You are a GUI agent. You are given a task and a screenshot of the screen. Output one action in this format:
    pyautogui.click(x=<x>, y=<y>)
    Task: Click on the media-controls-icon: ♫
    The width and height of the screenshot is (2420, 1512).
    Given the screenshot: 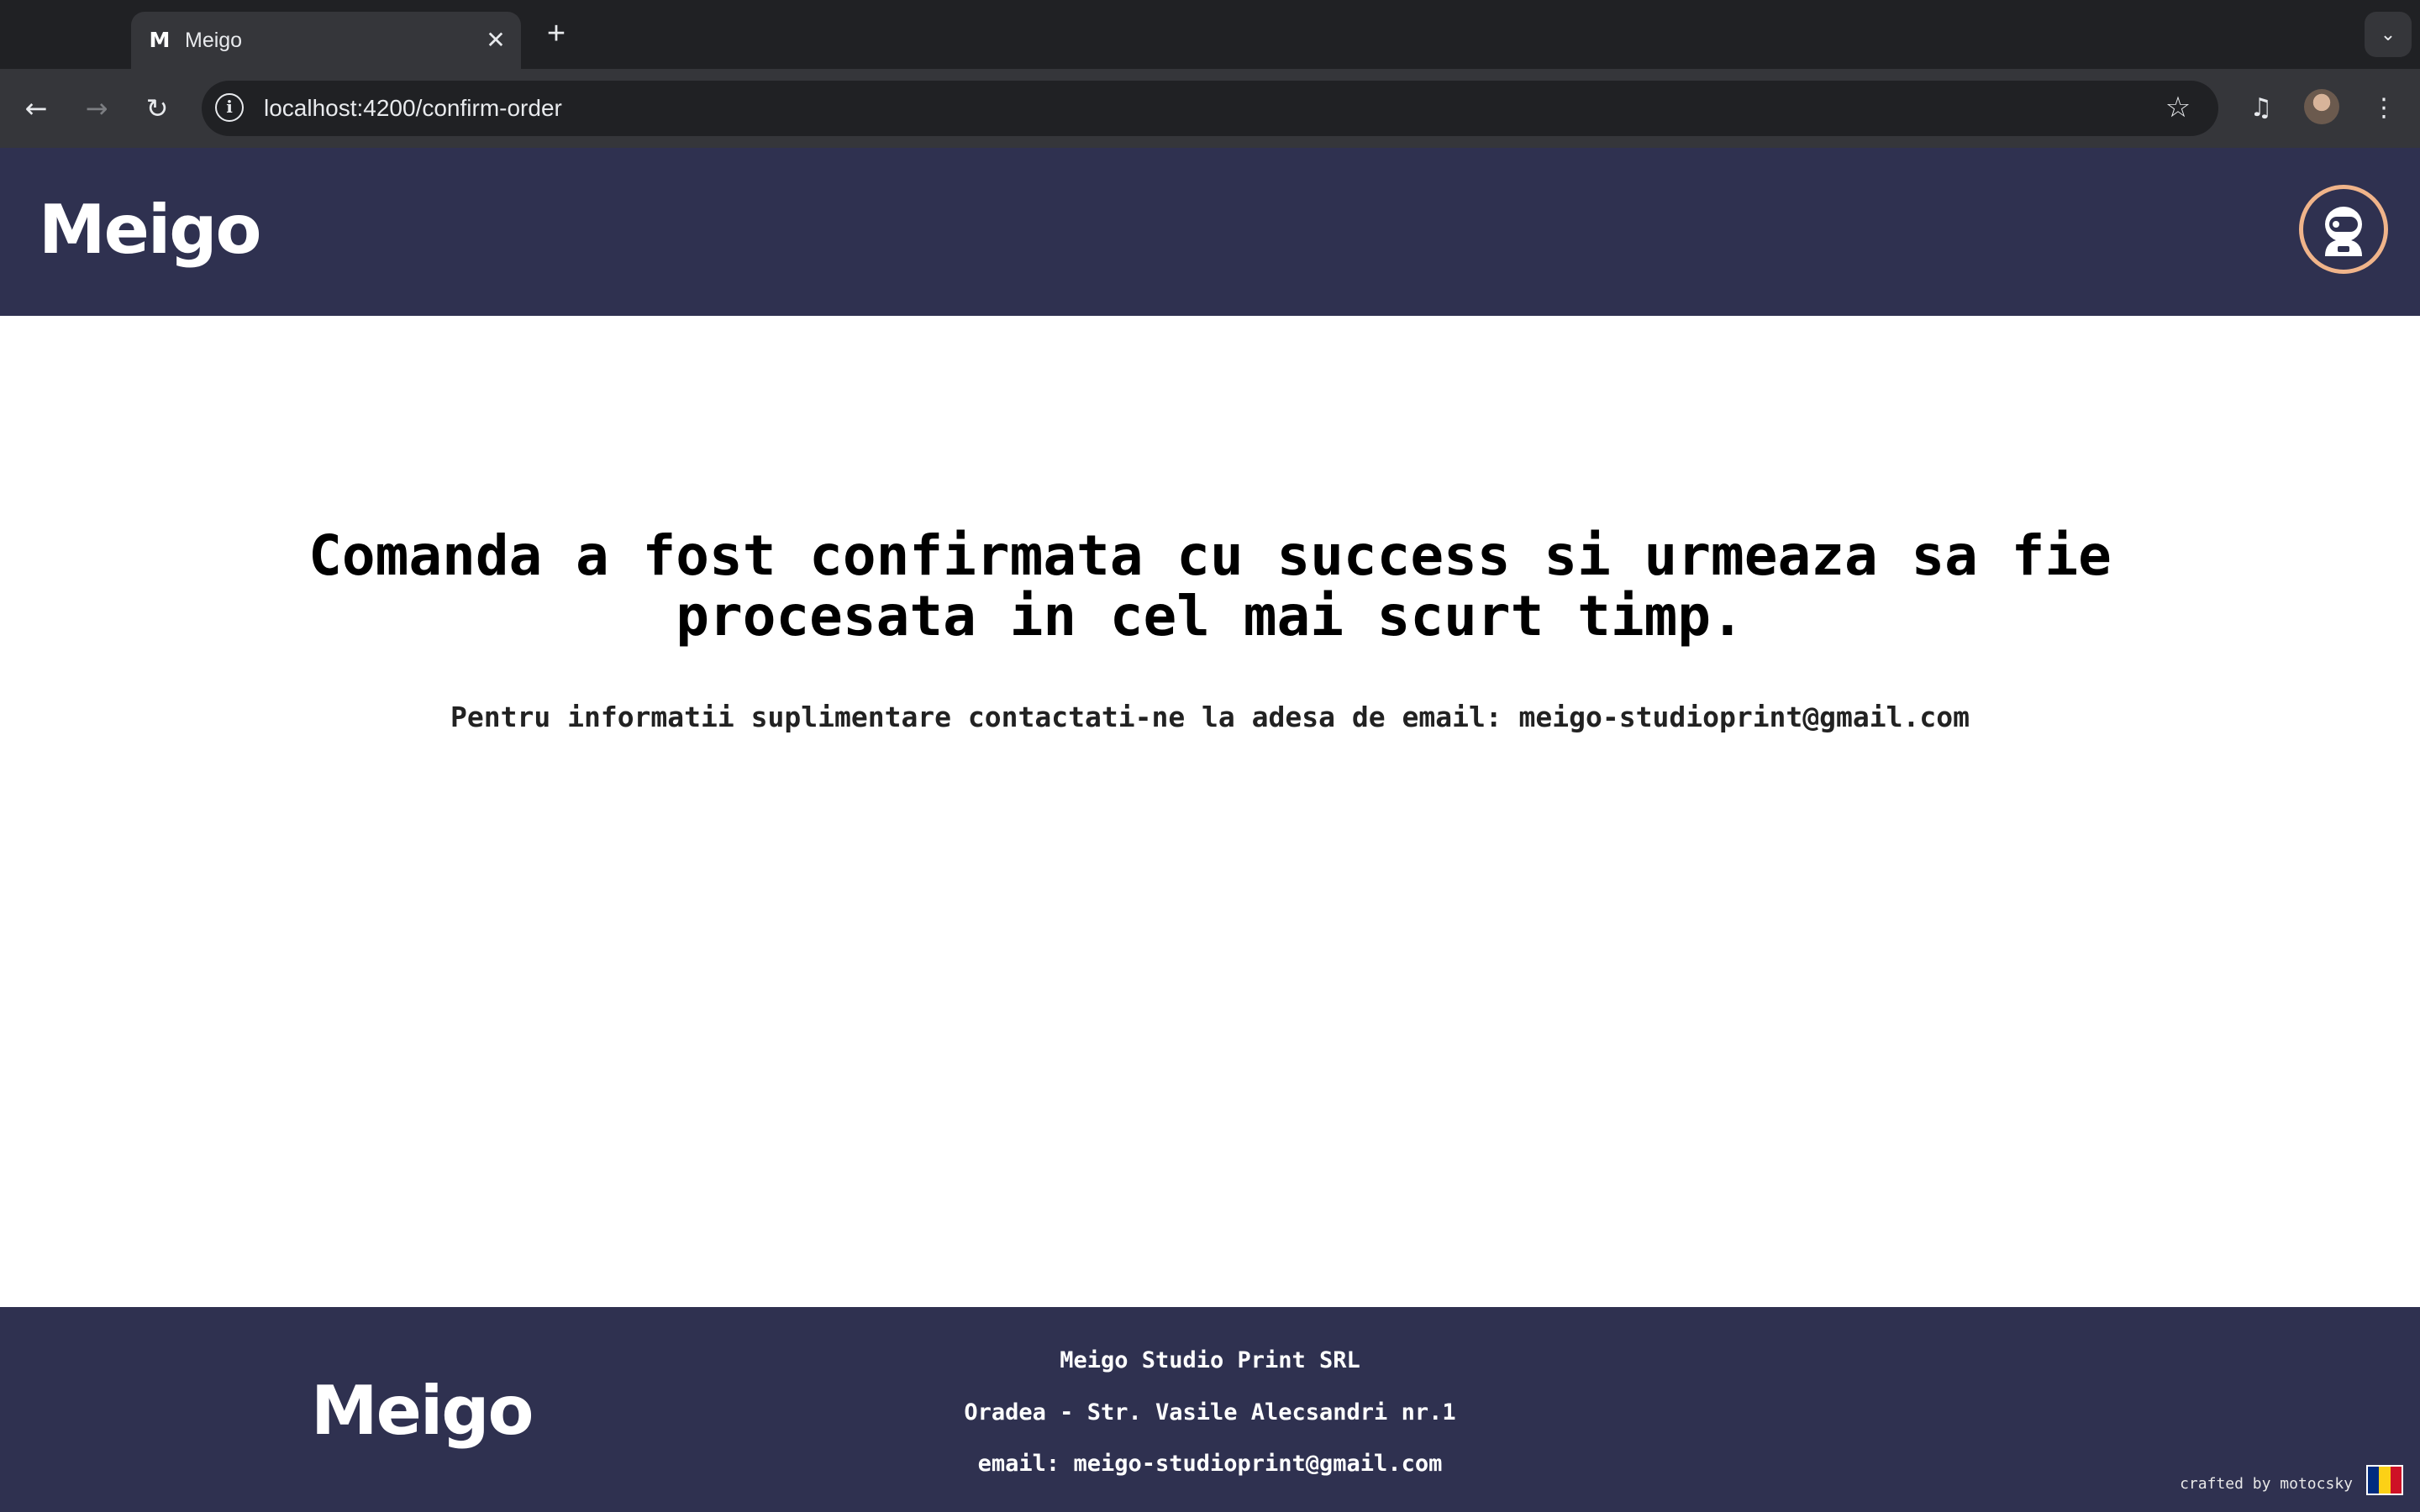 What is the action you would take?
    pyautogui.click(x=2262, y=108)
    